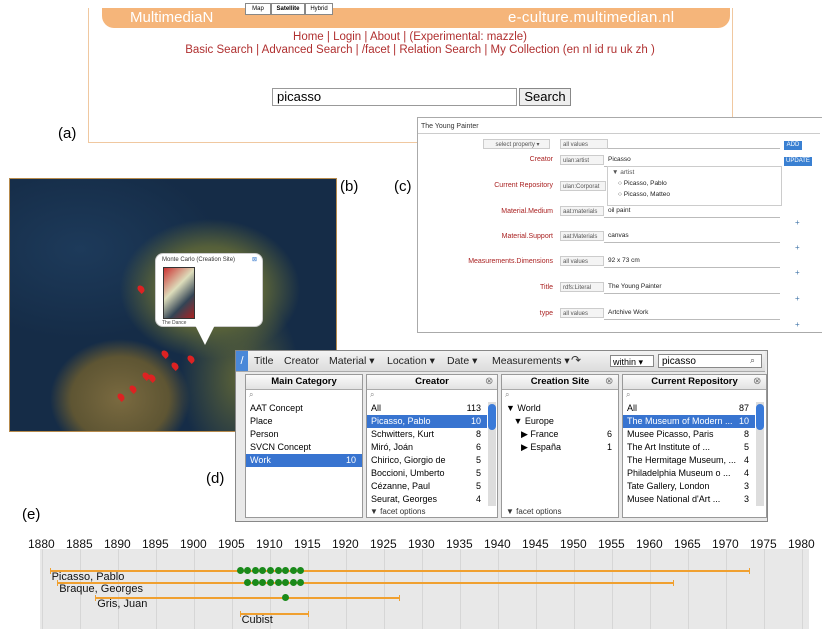 The width and height of the screenshot is (822, 629). Describe the element at coordinates (560, 447) in the screenshot. I see `tree-node: ▶ España 1` at that location.